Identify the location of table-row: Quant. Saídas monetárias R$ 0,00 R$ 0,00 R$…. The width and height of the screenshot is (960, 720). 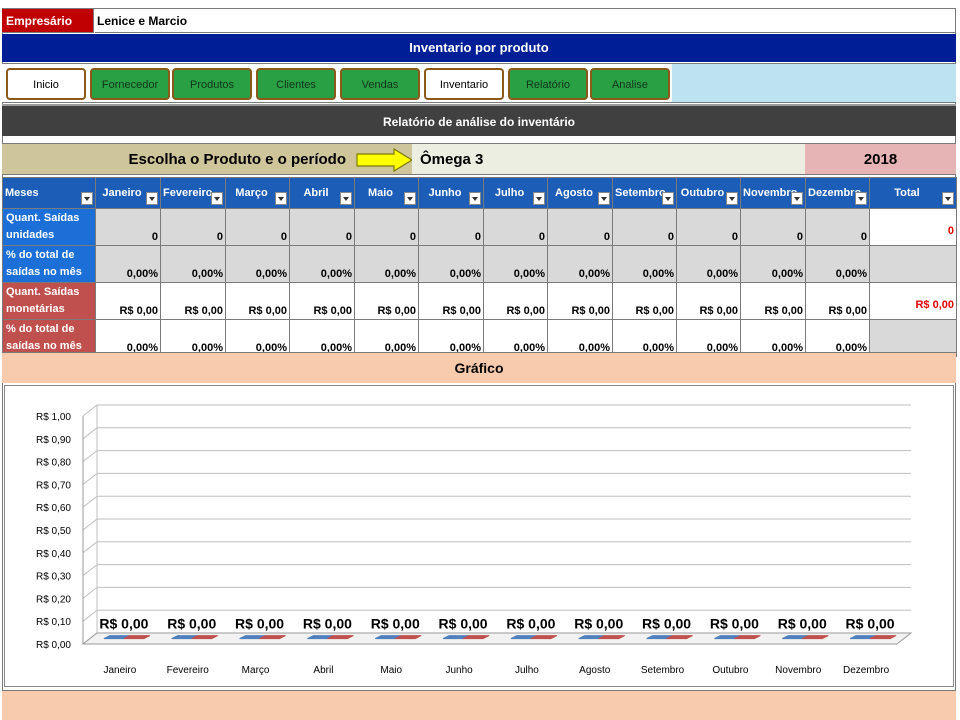
(479, 301).